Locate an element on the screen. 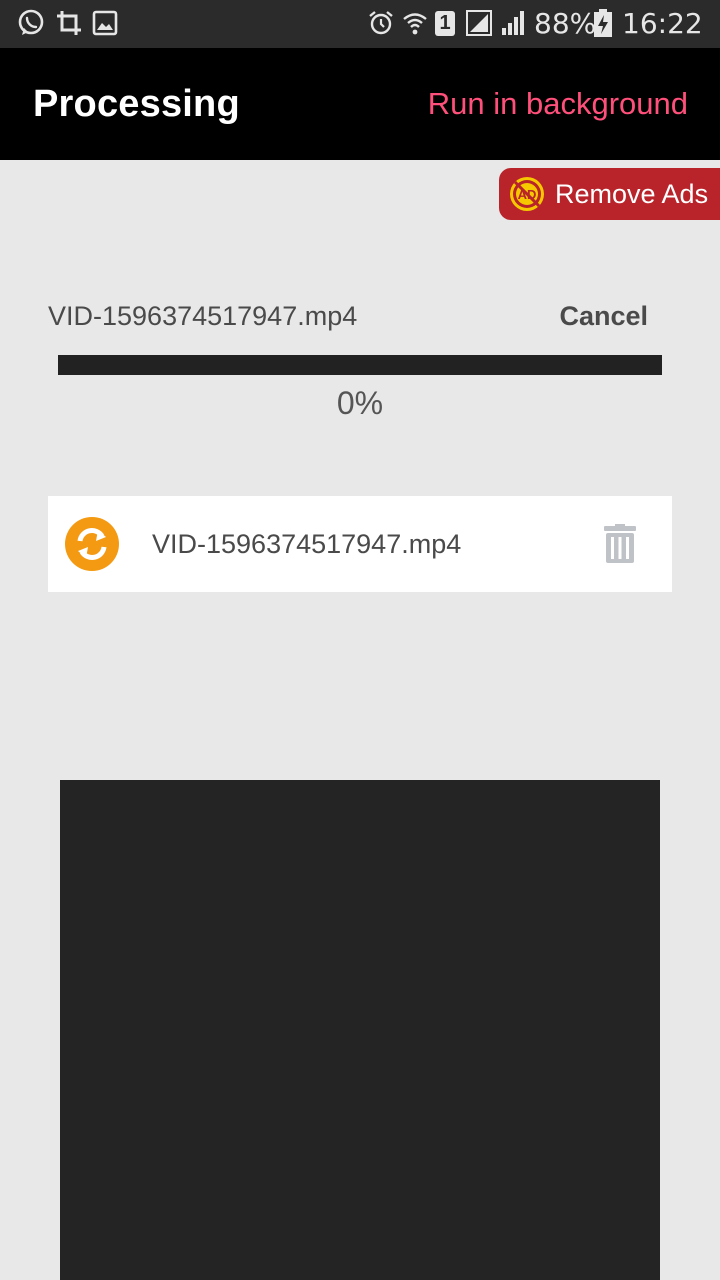  wifi-icon is located at coordinates (415, 23).